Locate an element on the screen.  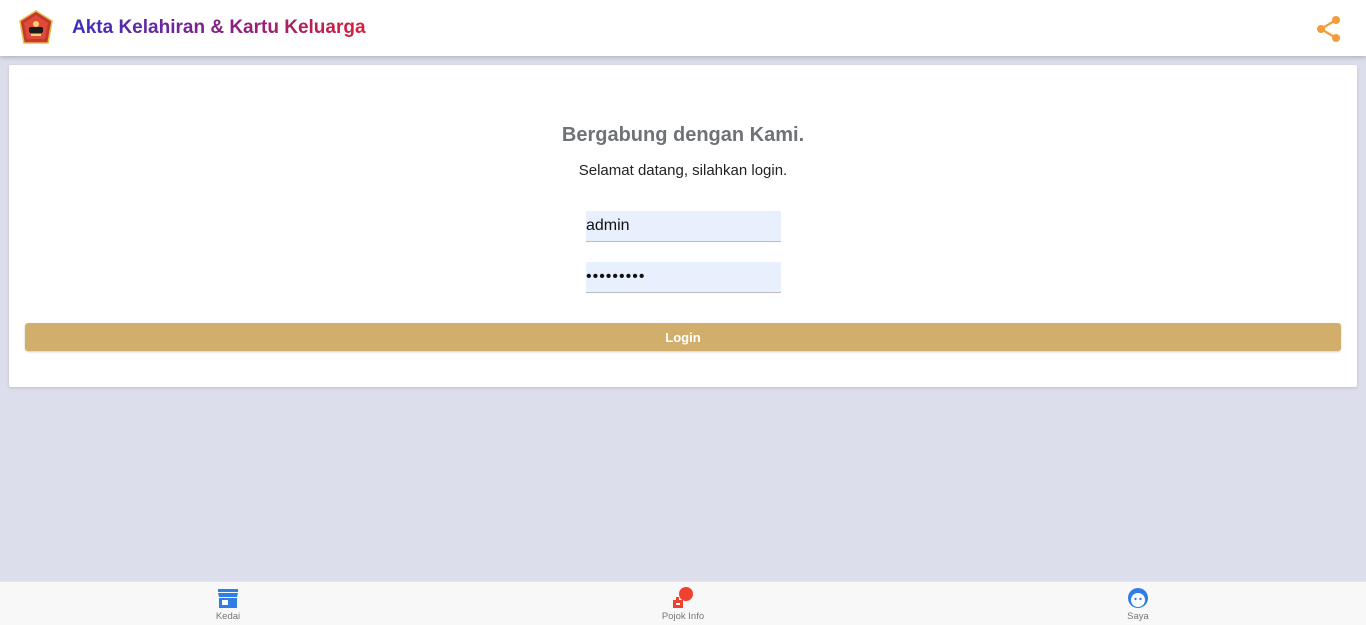
password-input is located at coordinates (683, 277).